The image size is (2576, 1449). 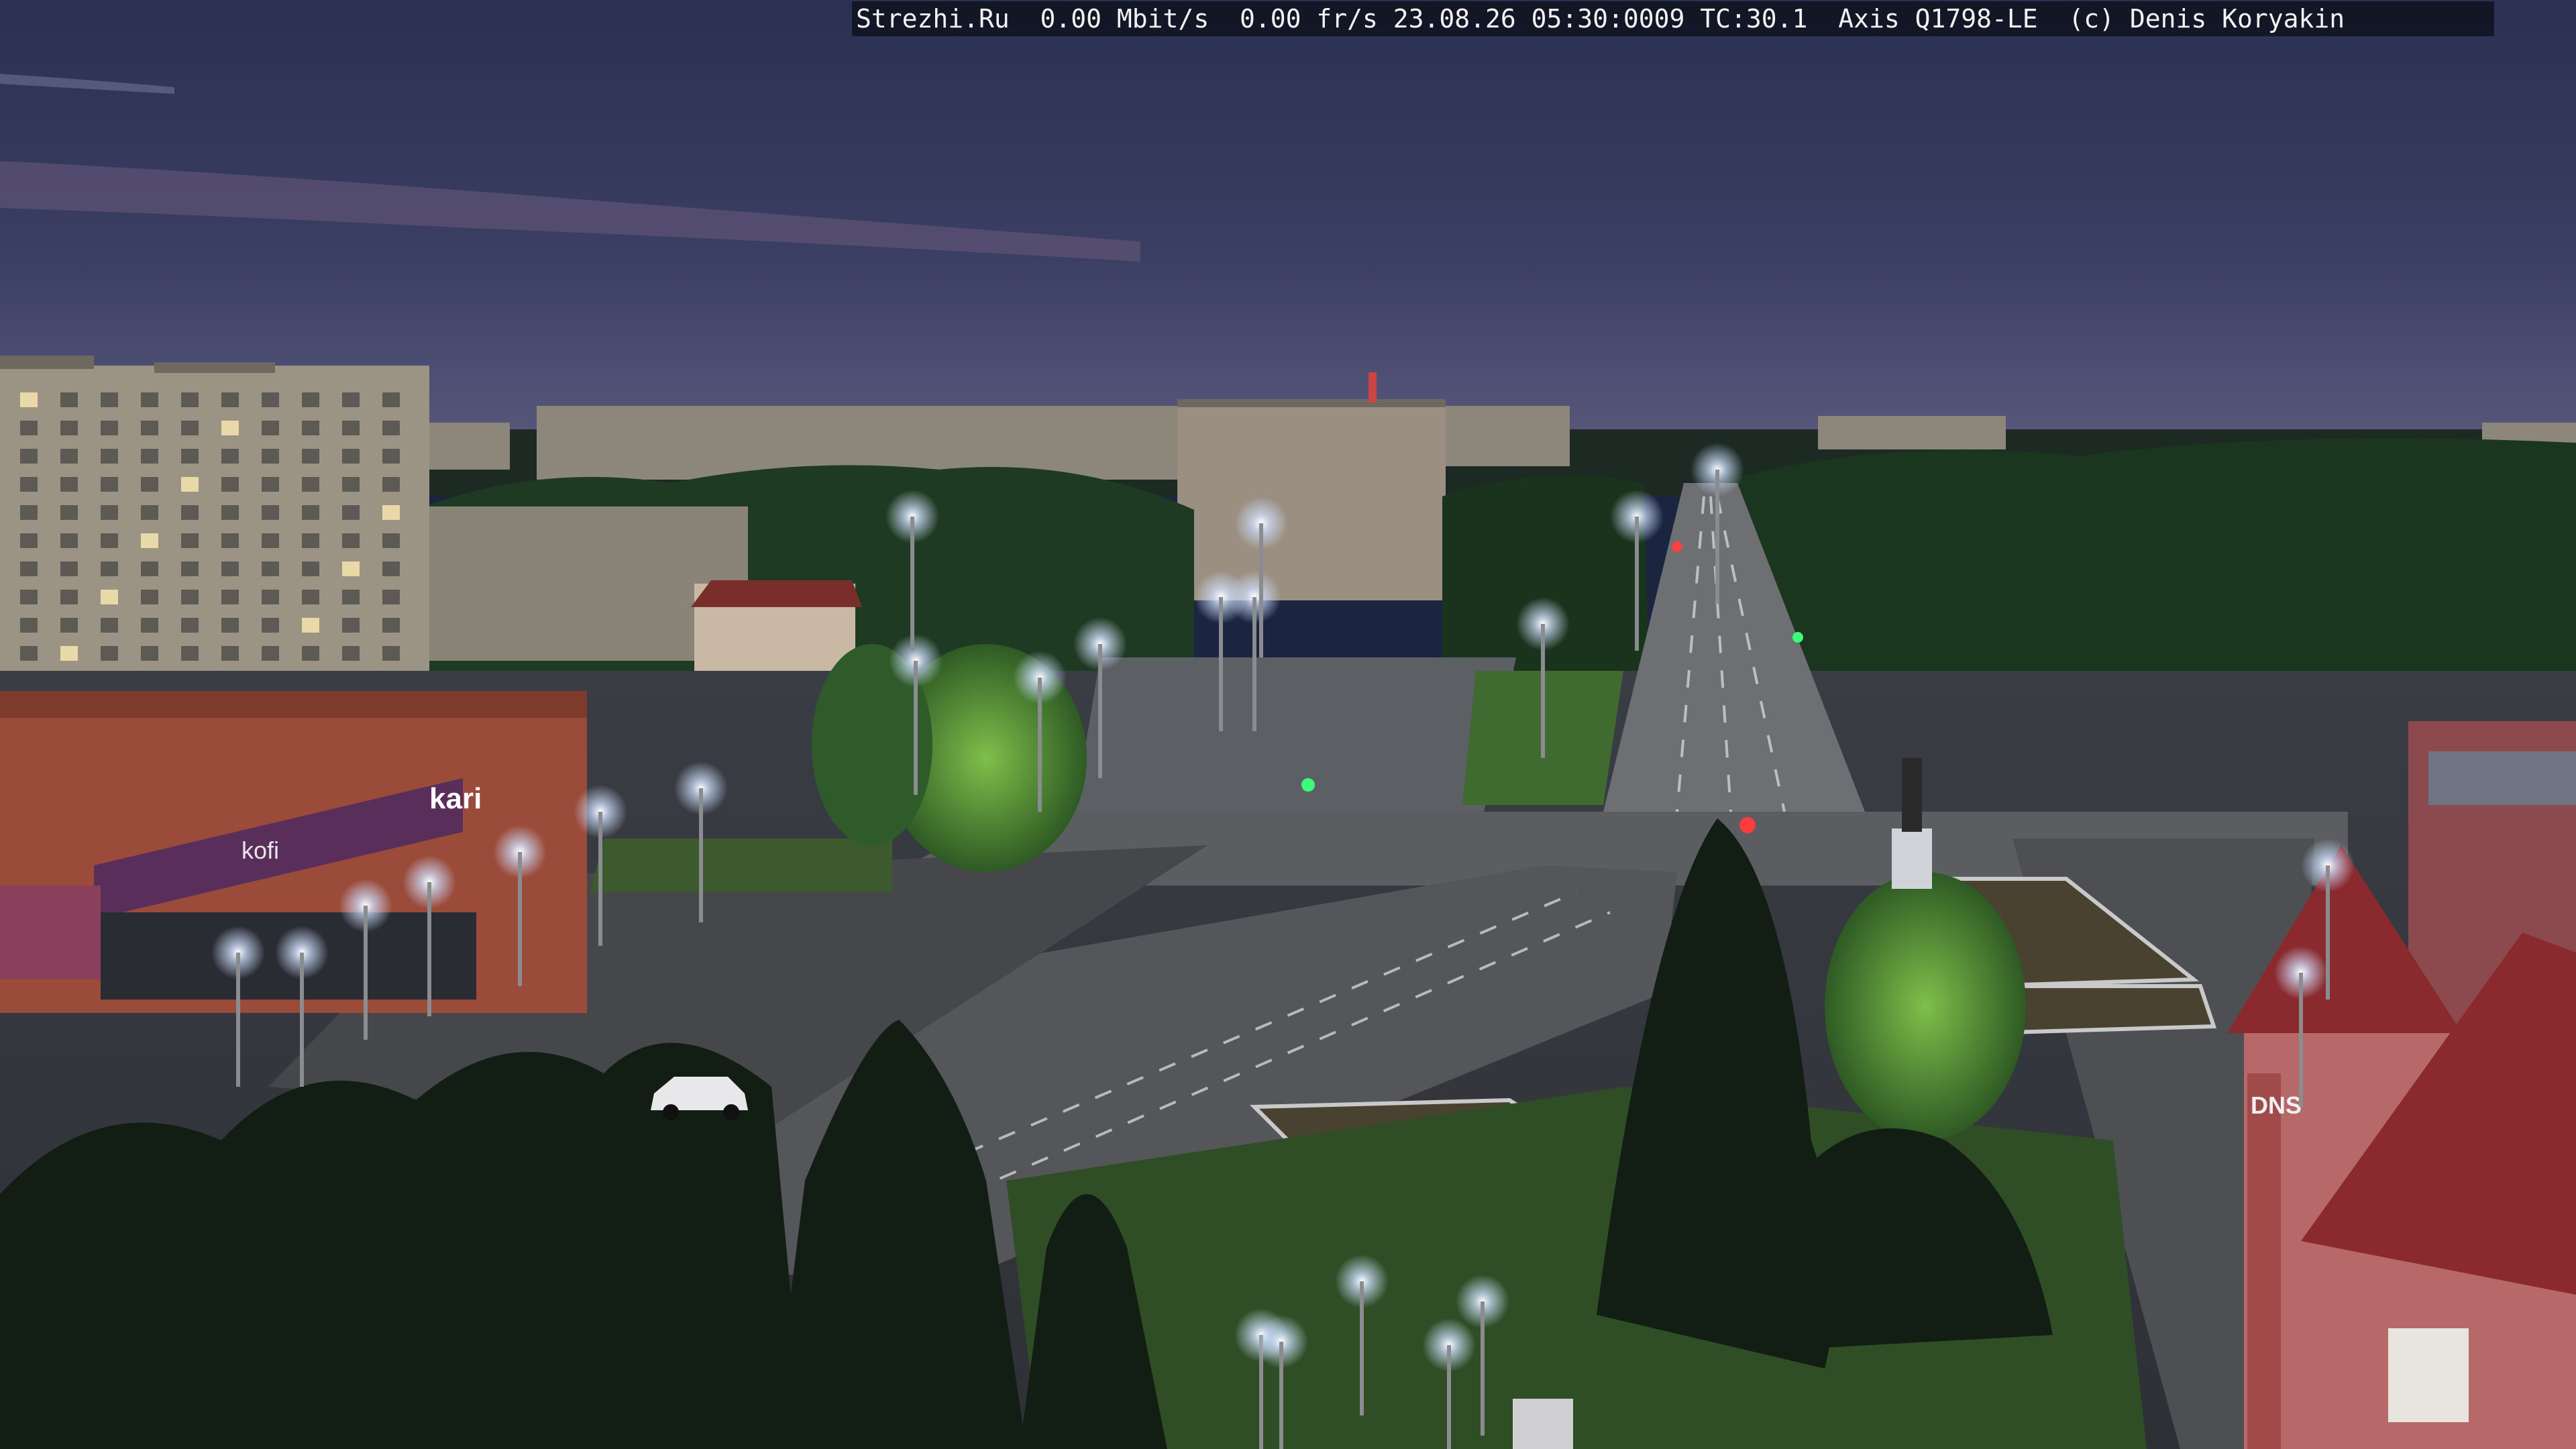 What do you see at coordinates (1311, 486) in the screenshot?
I see `tall-tower` at bounding box center [1311, 486].